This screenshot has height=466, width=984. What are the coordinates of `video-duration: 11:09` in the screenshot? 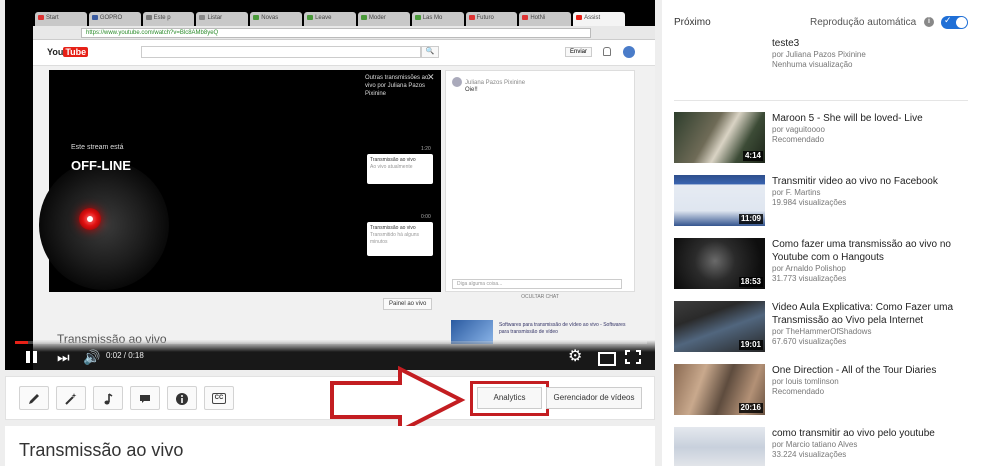 It's located at (750, 219).